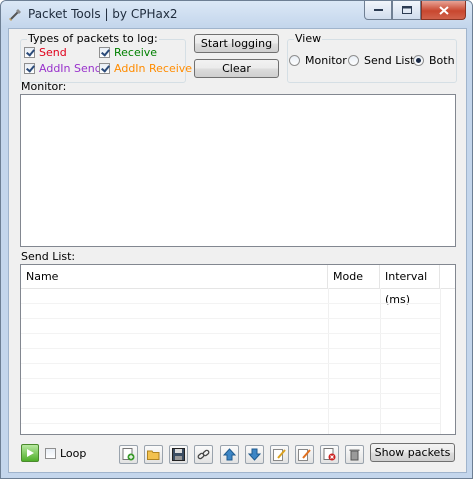 Image resolution: width=473 pixels, height=479 pixels. I want to click on edit-button, so click(279, 454).